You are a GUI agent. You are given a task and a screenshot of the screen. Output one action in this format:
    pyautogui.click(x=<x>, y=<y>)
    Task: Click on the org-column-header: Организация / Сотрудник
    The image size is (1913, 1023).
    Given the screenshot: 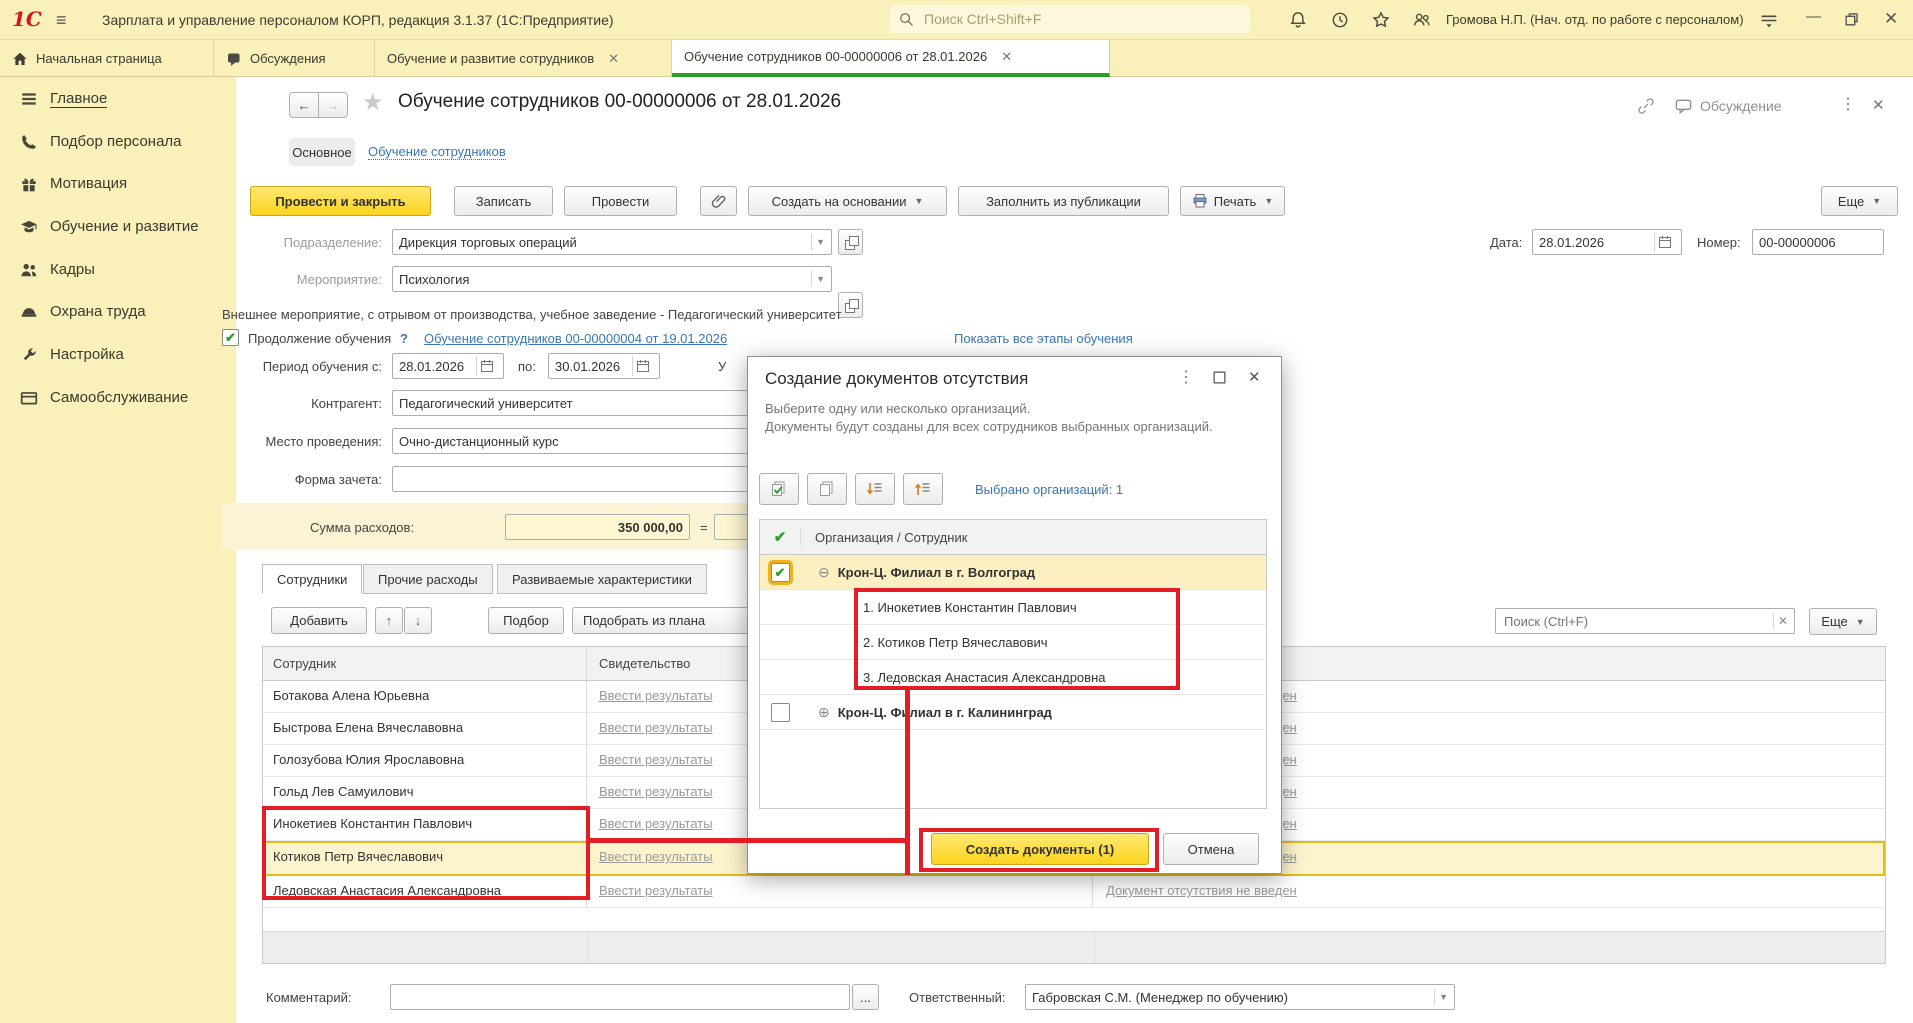 What is the action you would take?
    pyautogui.click(x=884, y=537)
    